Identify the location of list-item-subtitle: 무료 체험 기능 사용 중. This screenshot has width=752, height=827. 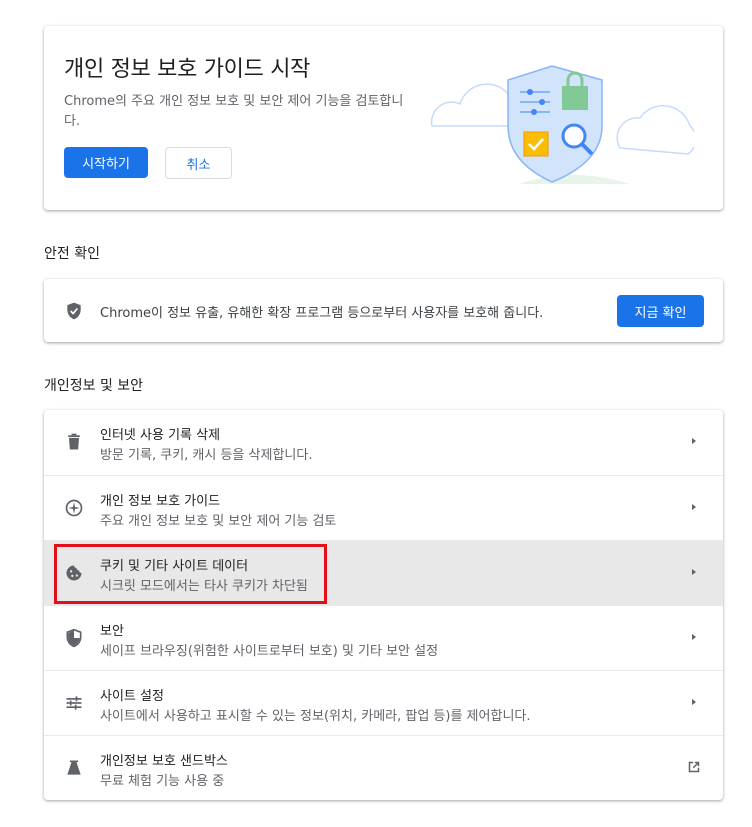
(162, 781).